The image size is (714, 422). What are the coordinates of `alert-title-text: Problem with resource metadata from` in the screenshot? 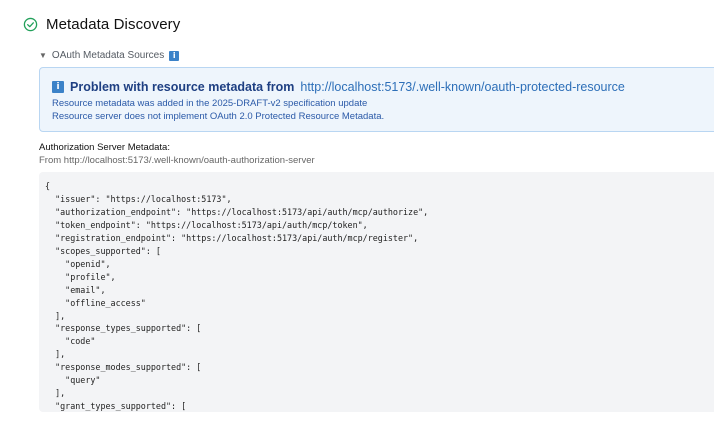 It's located at (182, 87).